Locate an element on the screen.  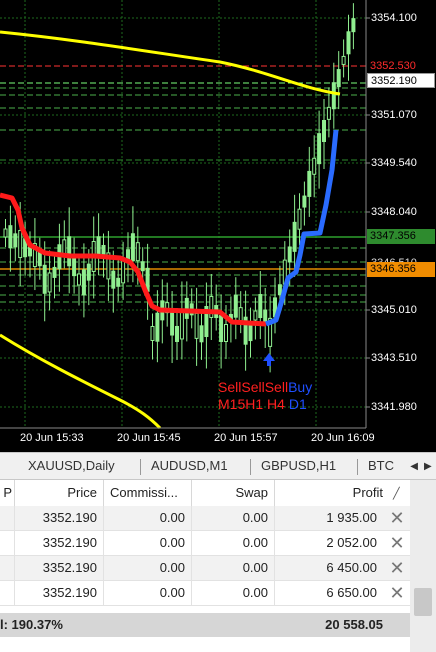
chart-tabs: XAUUSD,Daily AUDUSD,M1 GBPUSD,H1 BTC ◀ ▶ is located at coordinates (218, 466).